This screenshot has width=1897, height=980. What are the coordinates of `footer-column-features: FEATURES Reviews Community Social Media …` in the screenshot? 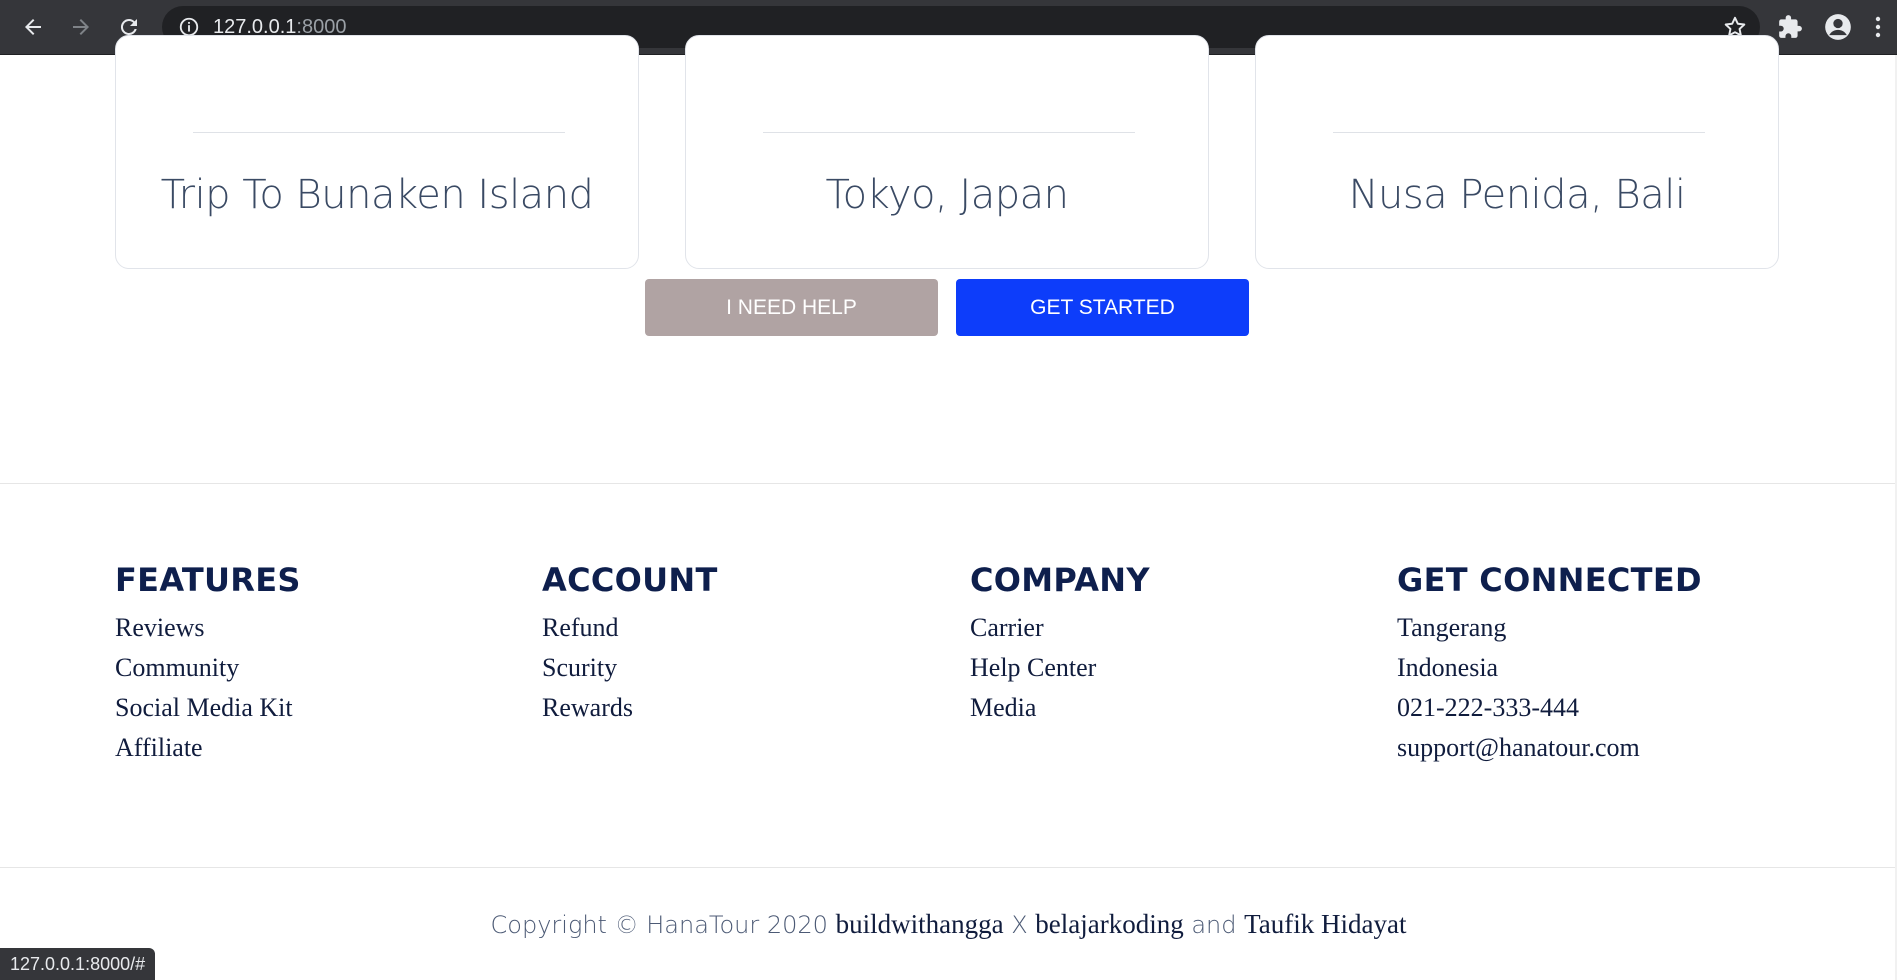 It's located at (208, 663).